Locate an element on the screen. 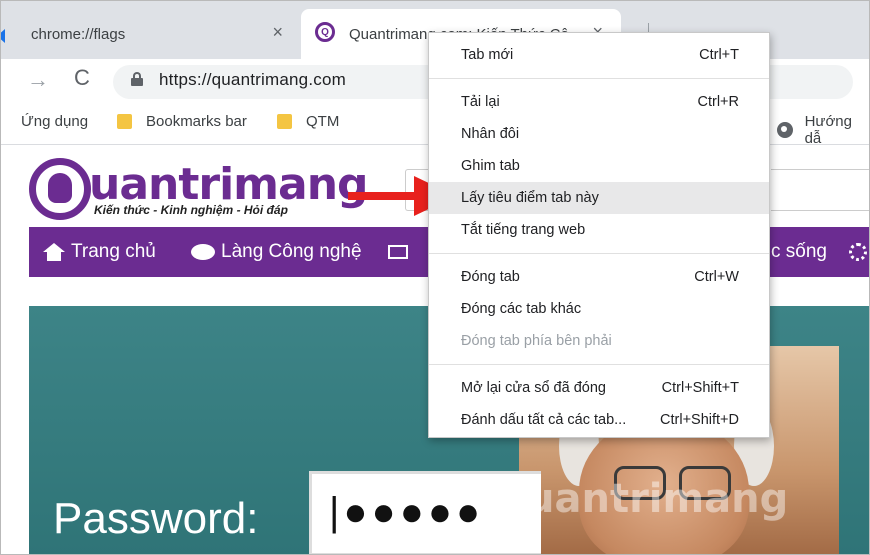 The image size is (870, 555). menu-focus-this-tab: Lấy tiêu điểm tab này is located at coordinates (599, 198).